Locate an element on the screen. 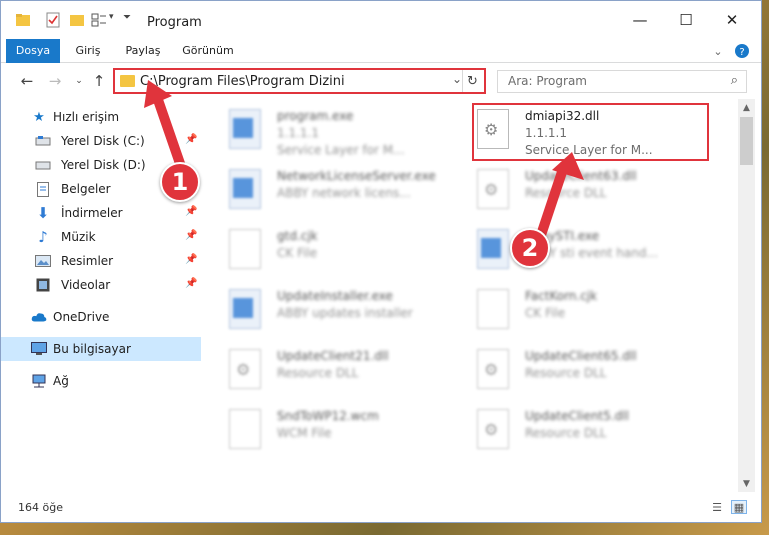  close-button: ✕ is located at coordinates (732, 20).